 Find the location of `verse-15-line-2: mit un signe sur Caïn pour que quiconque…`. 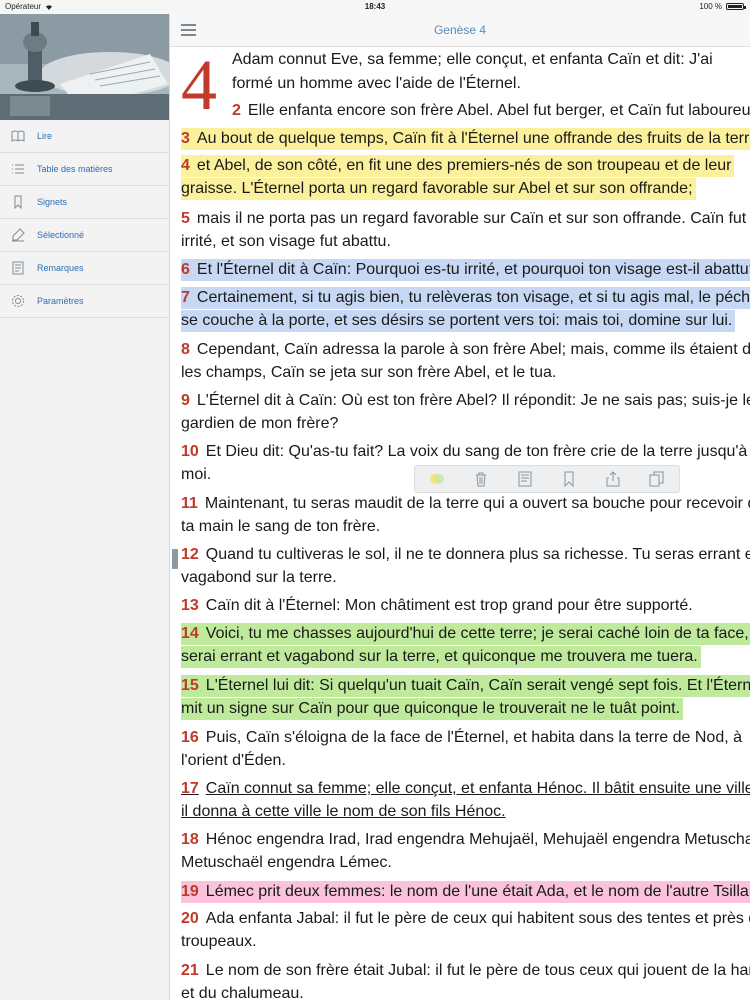

verse-15-line-2: mit un signe sur Caïn pour que quiconque… is located at coordinates (432, 709).